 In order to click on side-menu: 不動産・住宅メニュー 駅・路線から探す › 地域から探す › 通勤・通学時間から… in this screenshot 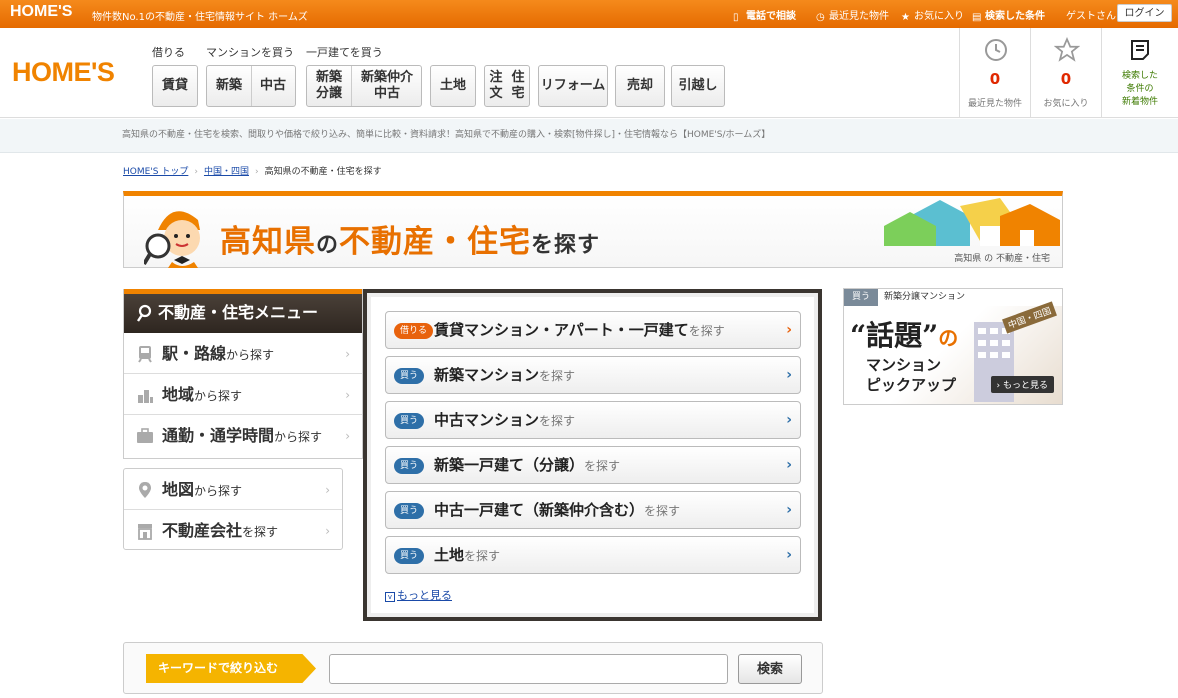, I will do `click(243, 374)`.